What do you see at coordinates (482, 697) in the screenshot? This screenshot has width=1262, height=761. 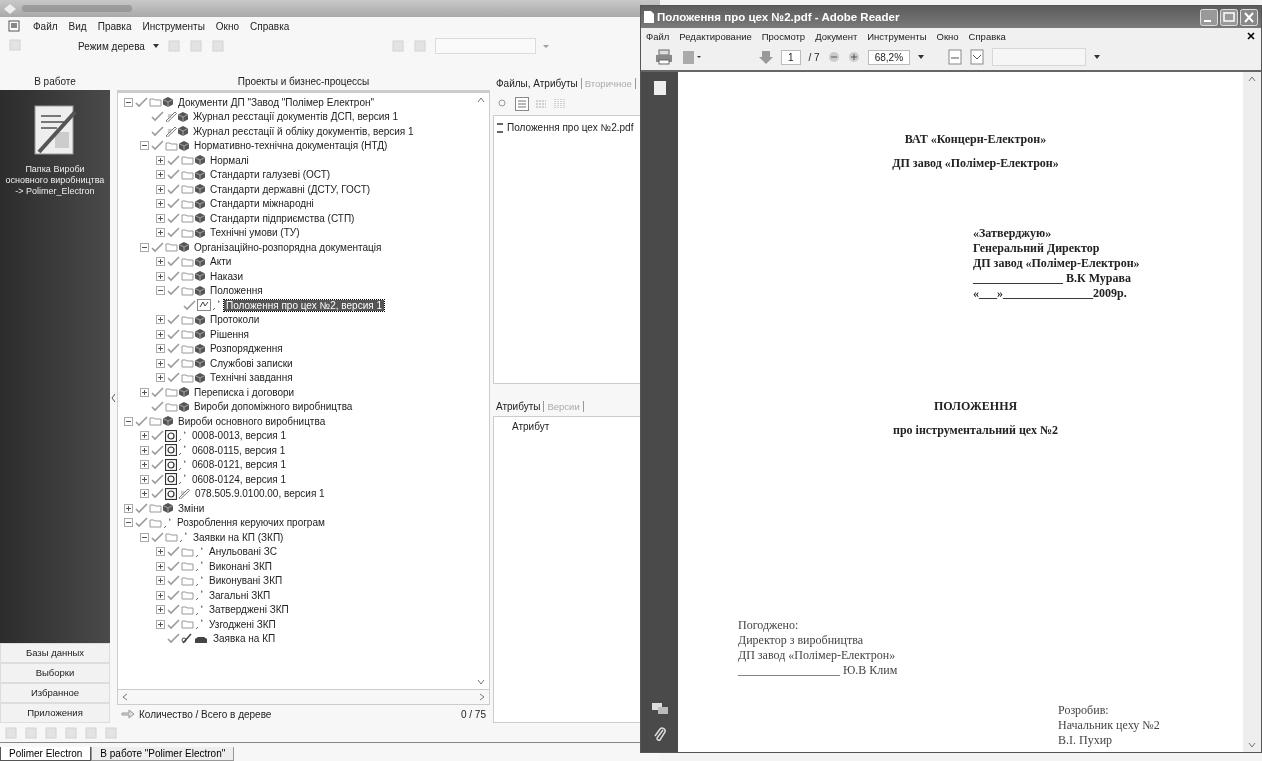 I see `scroll-right-icon` at bounding box center [482, 697].